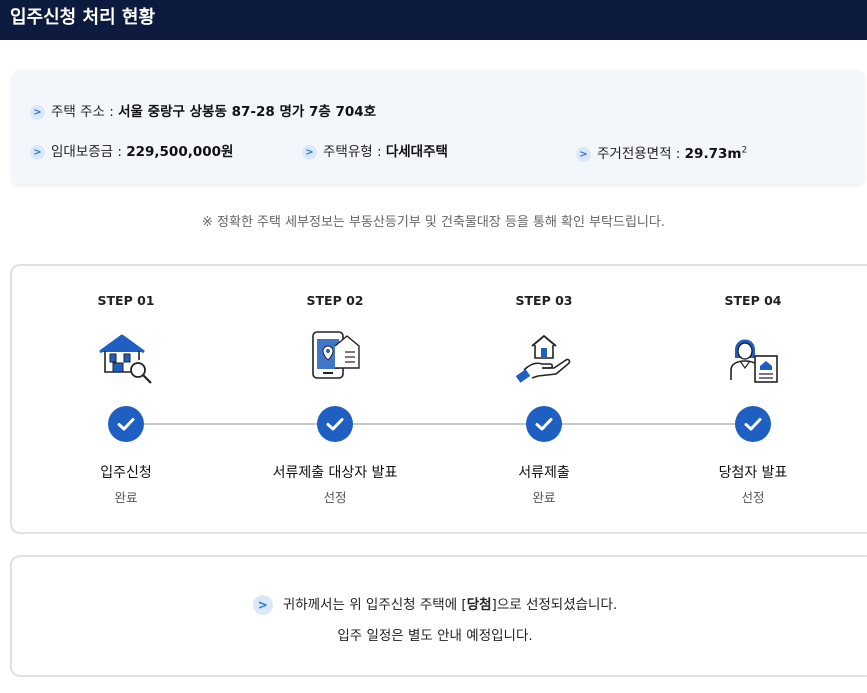 This screenshot has height=693, width=867. I want to click on page-title: 입주신청 처리 현황, so click(83, 17).